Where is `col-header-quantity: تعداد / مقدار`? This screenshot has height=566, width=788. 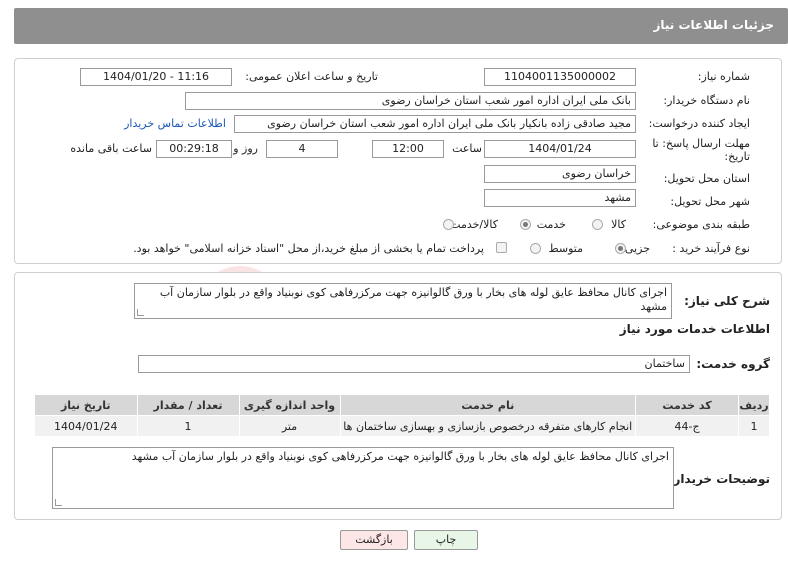 col-header-quantity: تعداد / مقدار is located at coordinates (188, 405).